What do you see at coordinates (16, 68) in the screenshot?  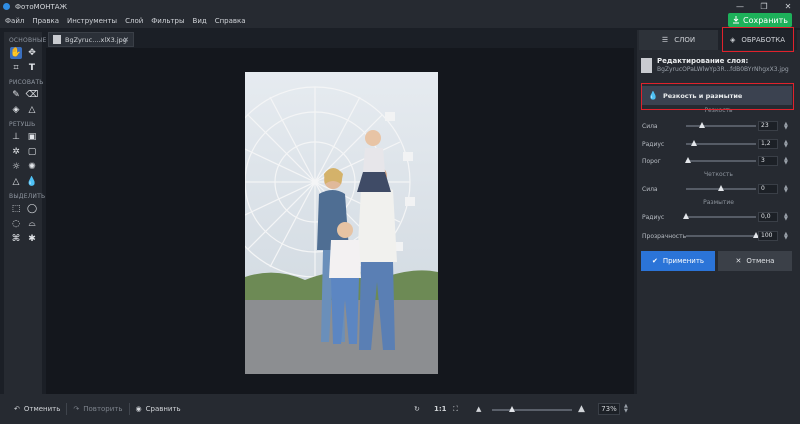 I see `crop-icon: ⌗` at bounding box center [16, 68].